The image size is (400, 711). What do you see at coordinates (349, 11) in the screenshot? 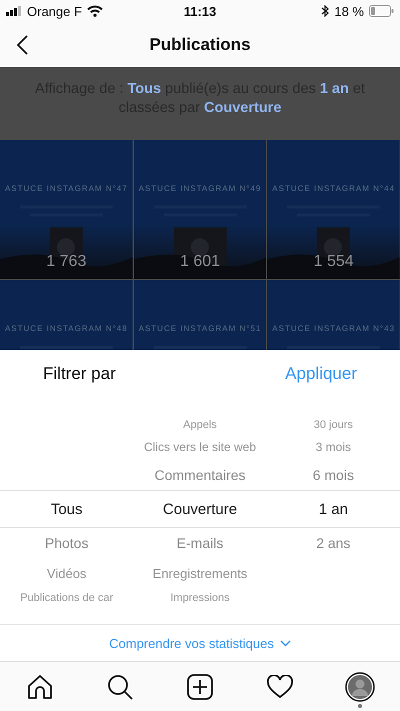
I see `battery-percent: 18 %` at bounding box center [349, 11].